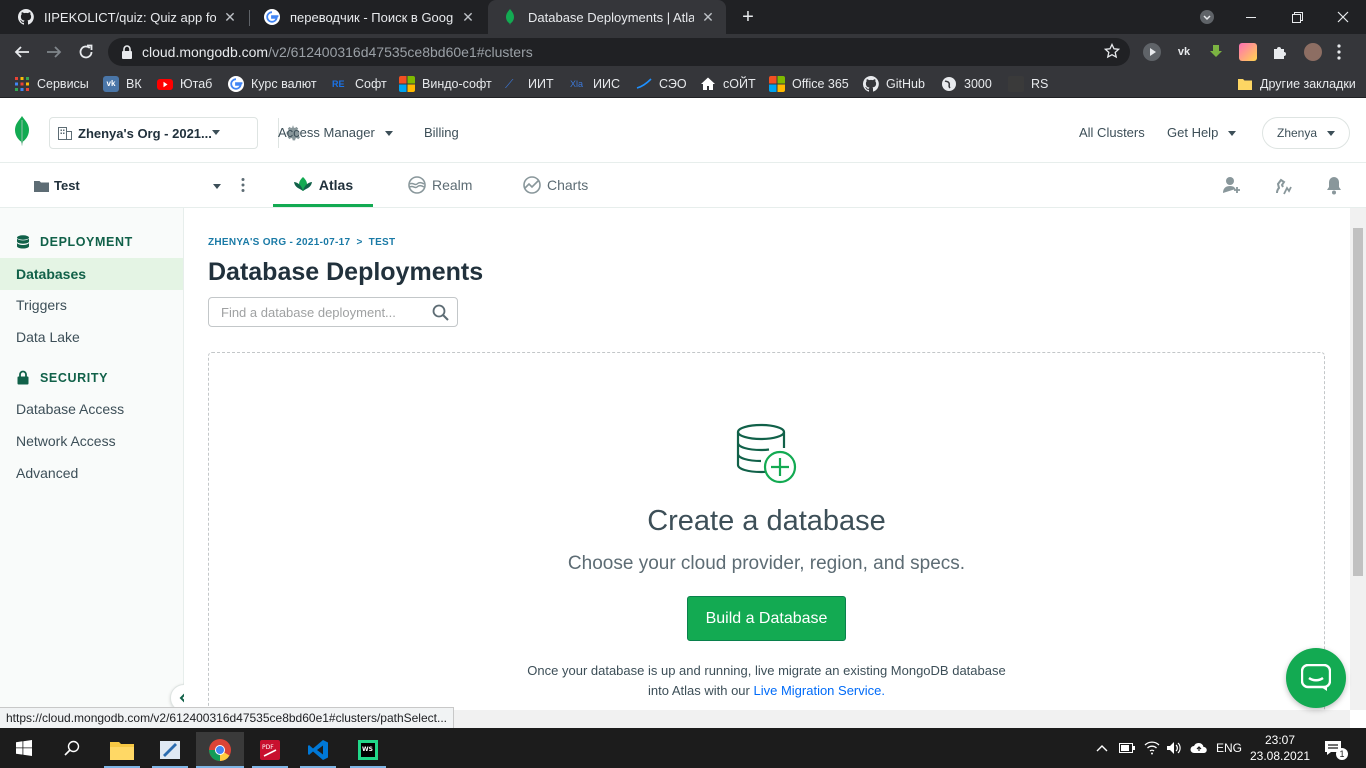  Describe the element at coordinates (1280, 748) in the screenshot. I see `taskbar-clock: 23:07 23.08.2021` at that location.